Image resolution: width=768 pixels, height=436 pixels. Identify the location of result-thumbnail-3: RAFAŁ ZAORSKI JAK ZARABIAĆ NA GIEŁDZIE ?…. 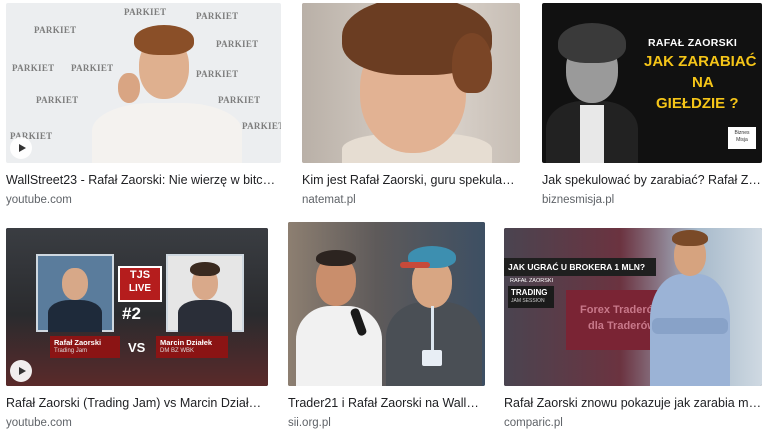
(652, 83).